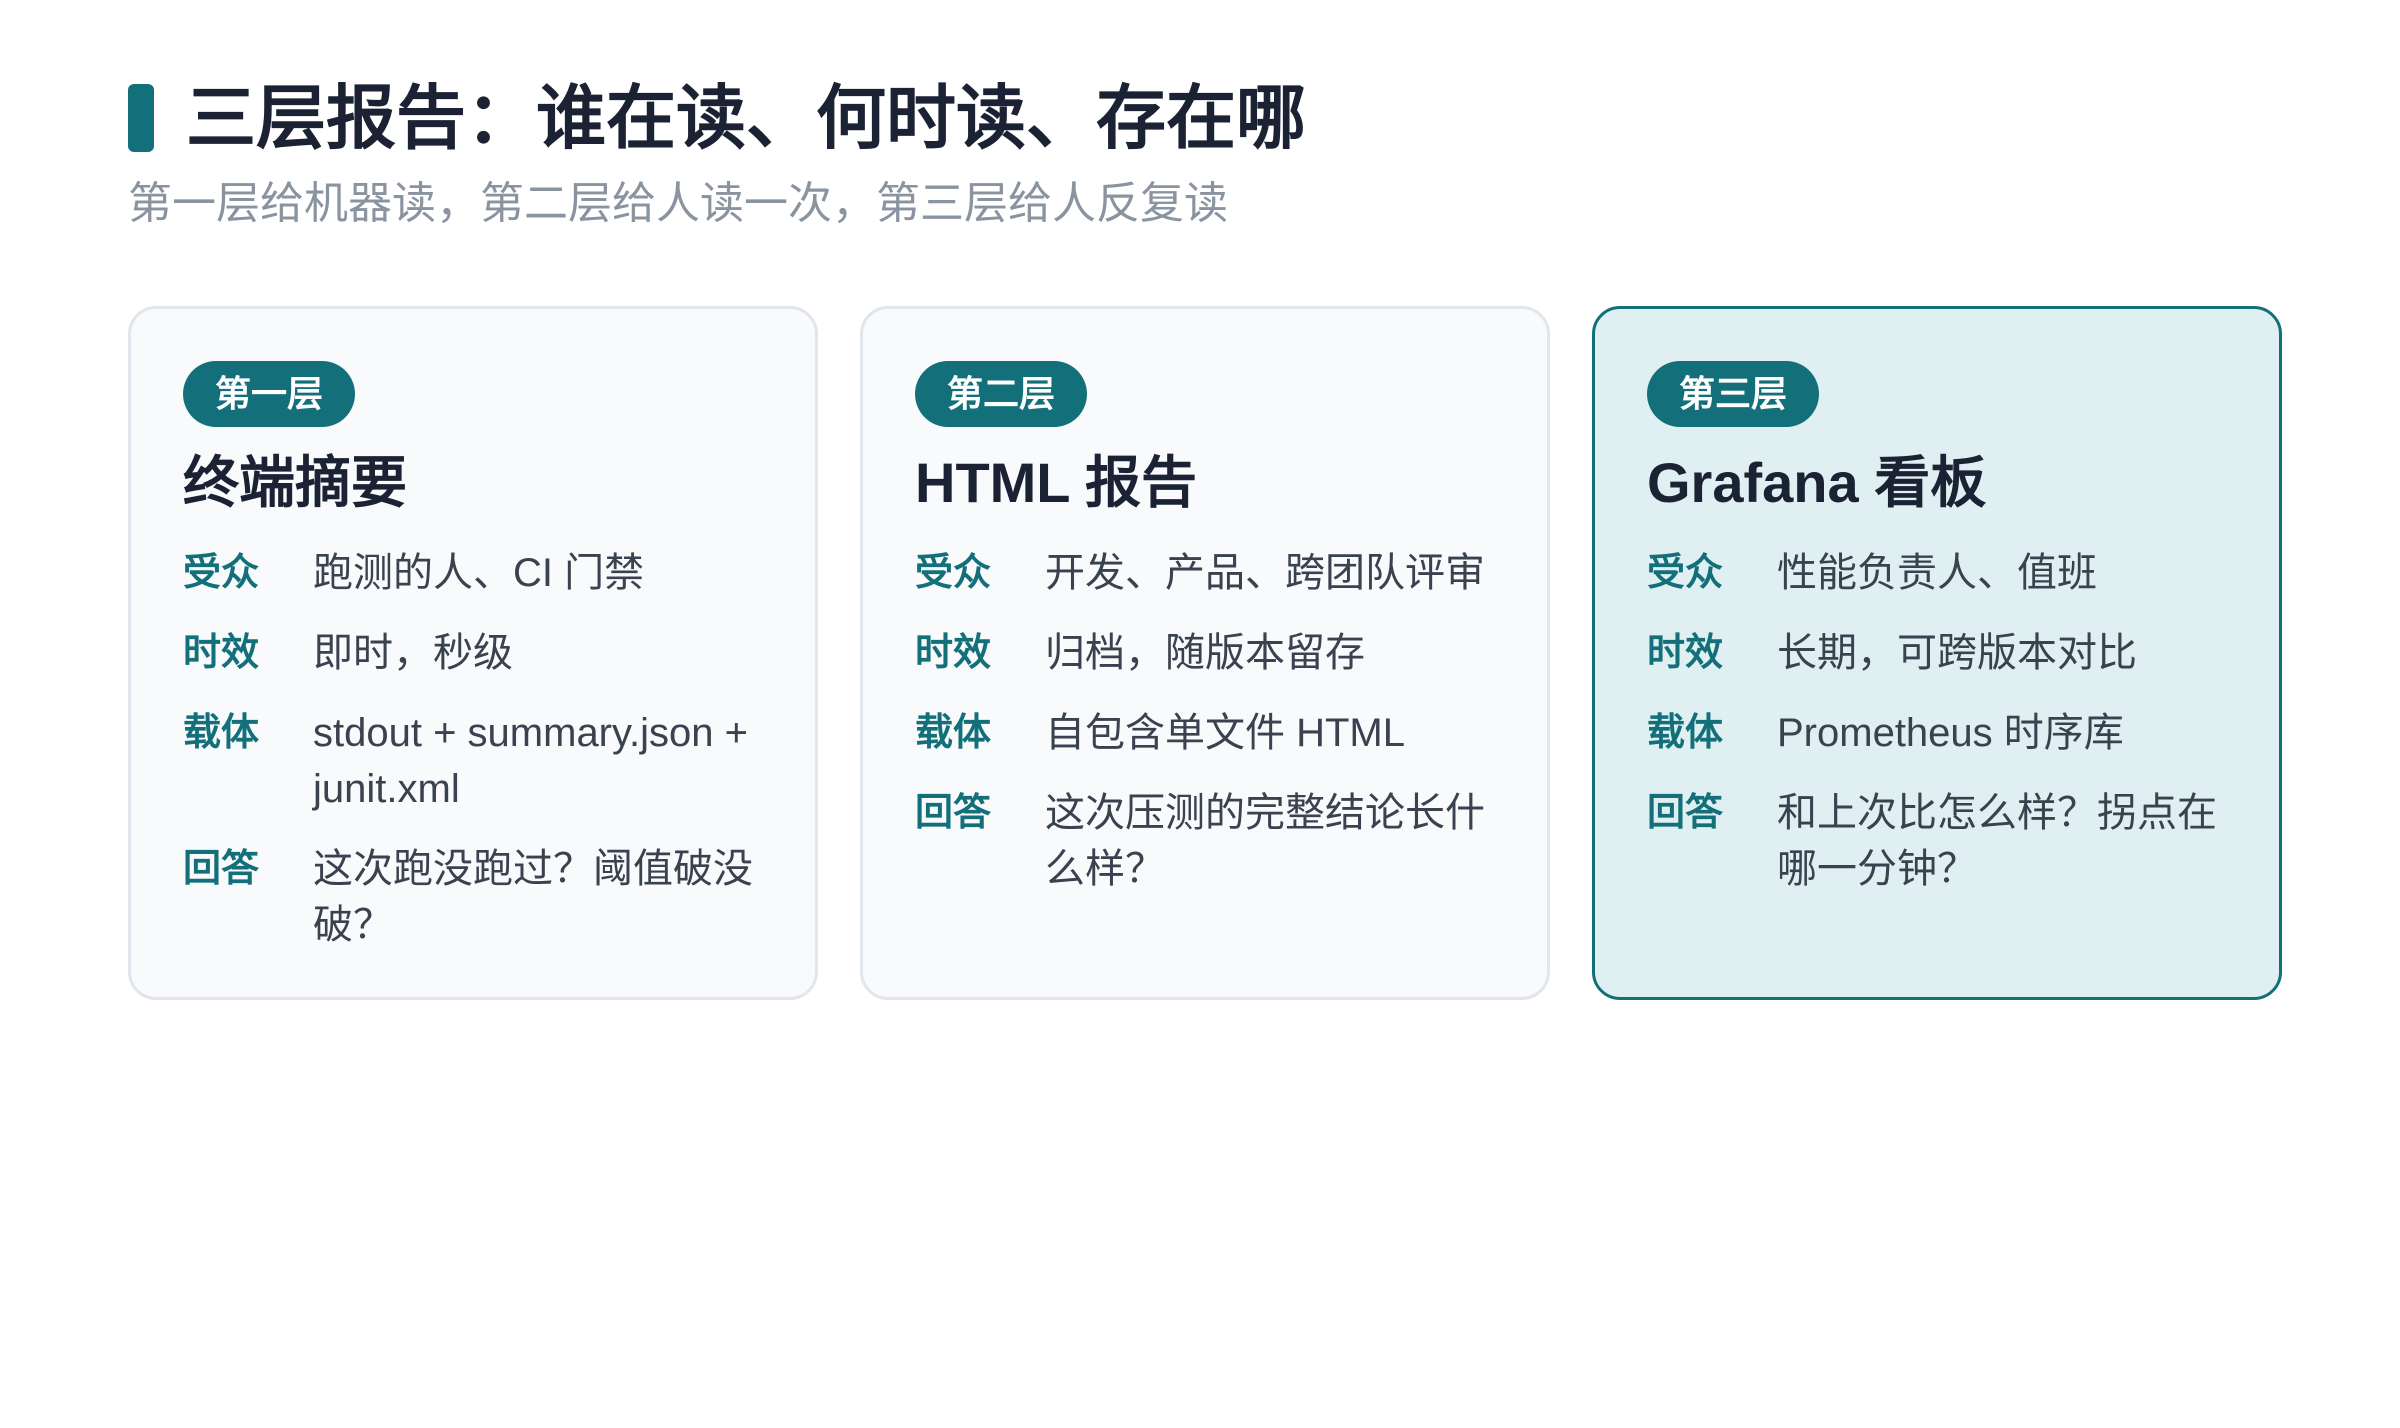  Describe the element at coordinates (413, 653) in the screenshot. I see `row-value: 即时，秒级` at that location.